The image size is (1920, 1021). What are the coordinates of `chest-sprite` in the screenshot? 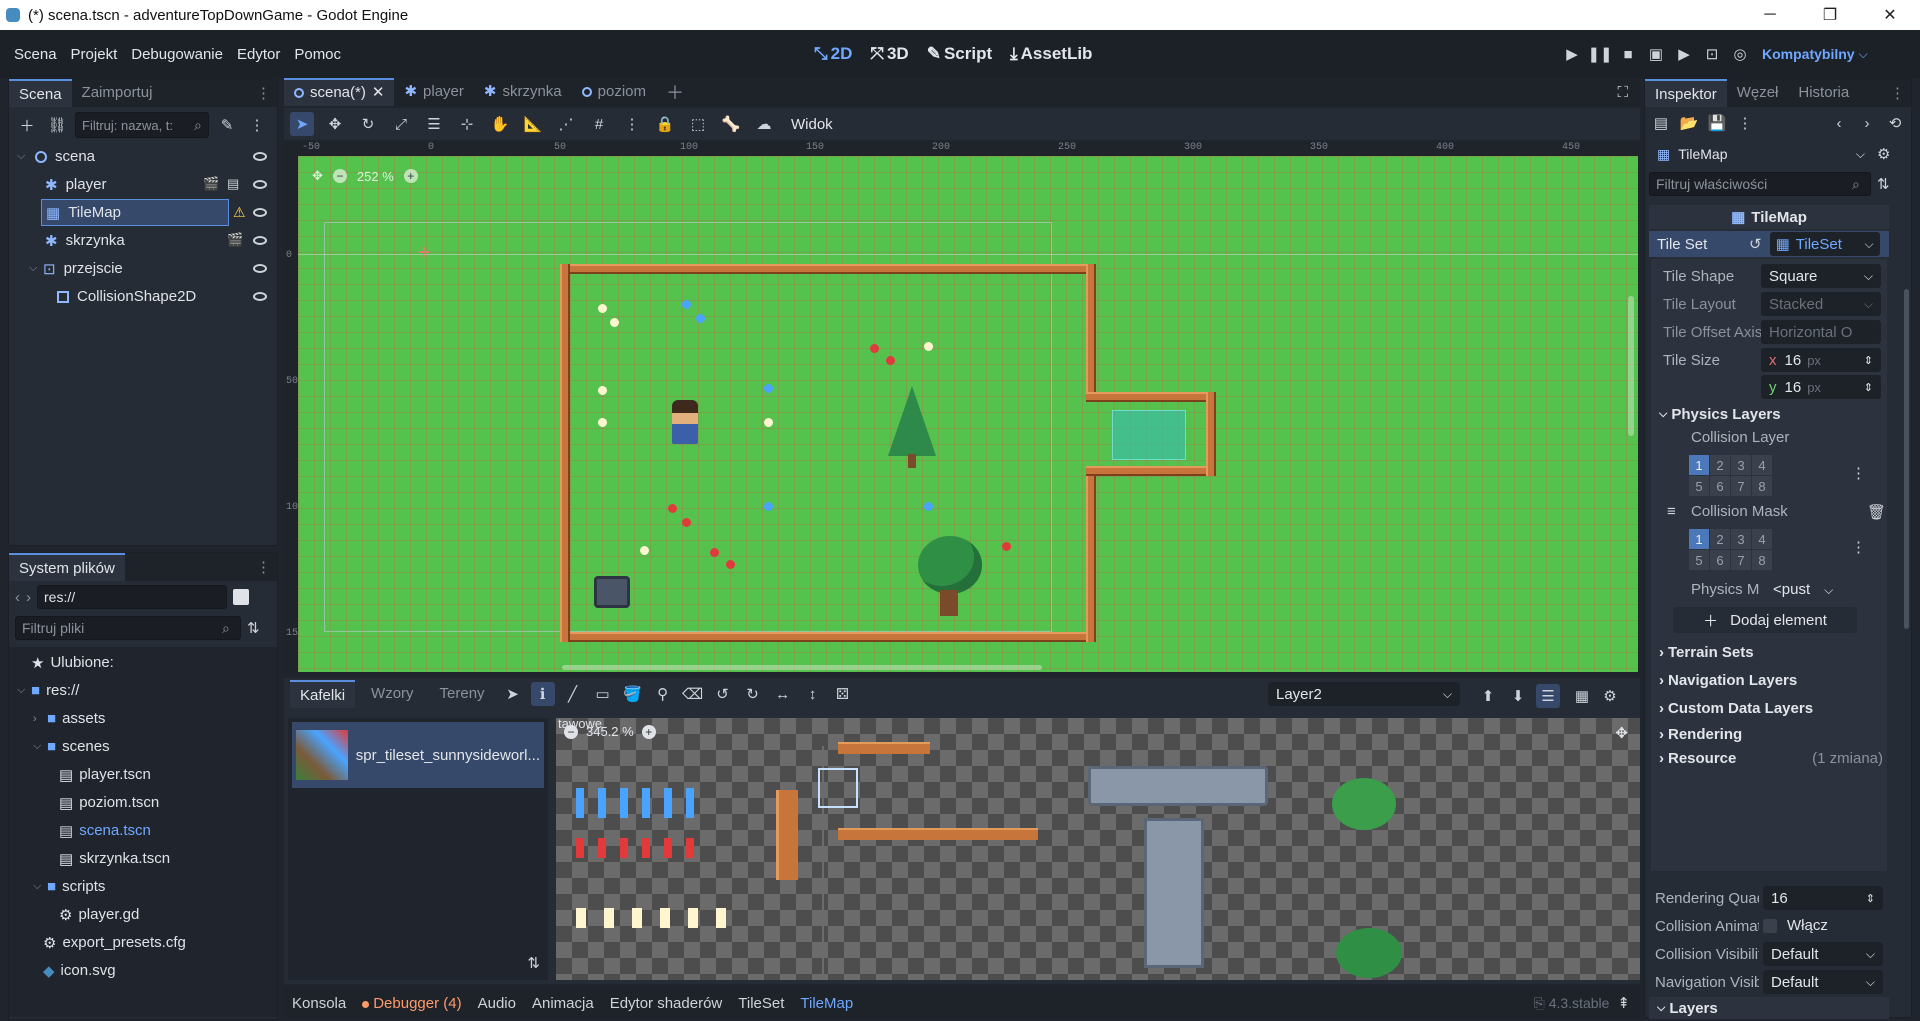 It's located at (612, 592).